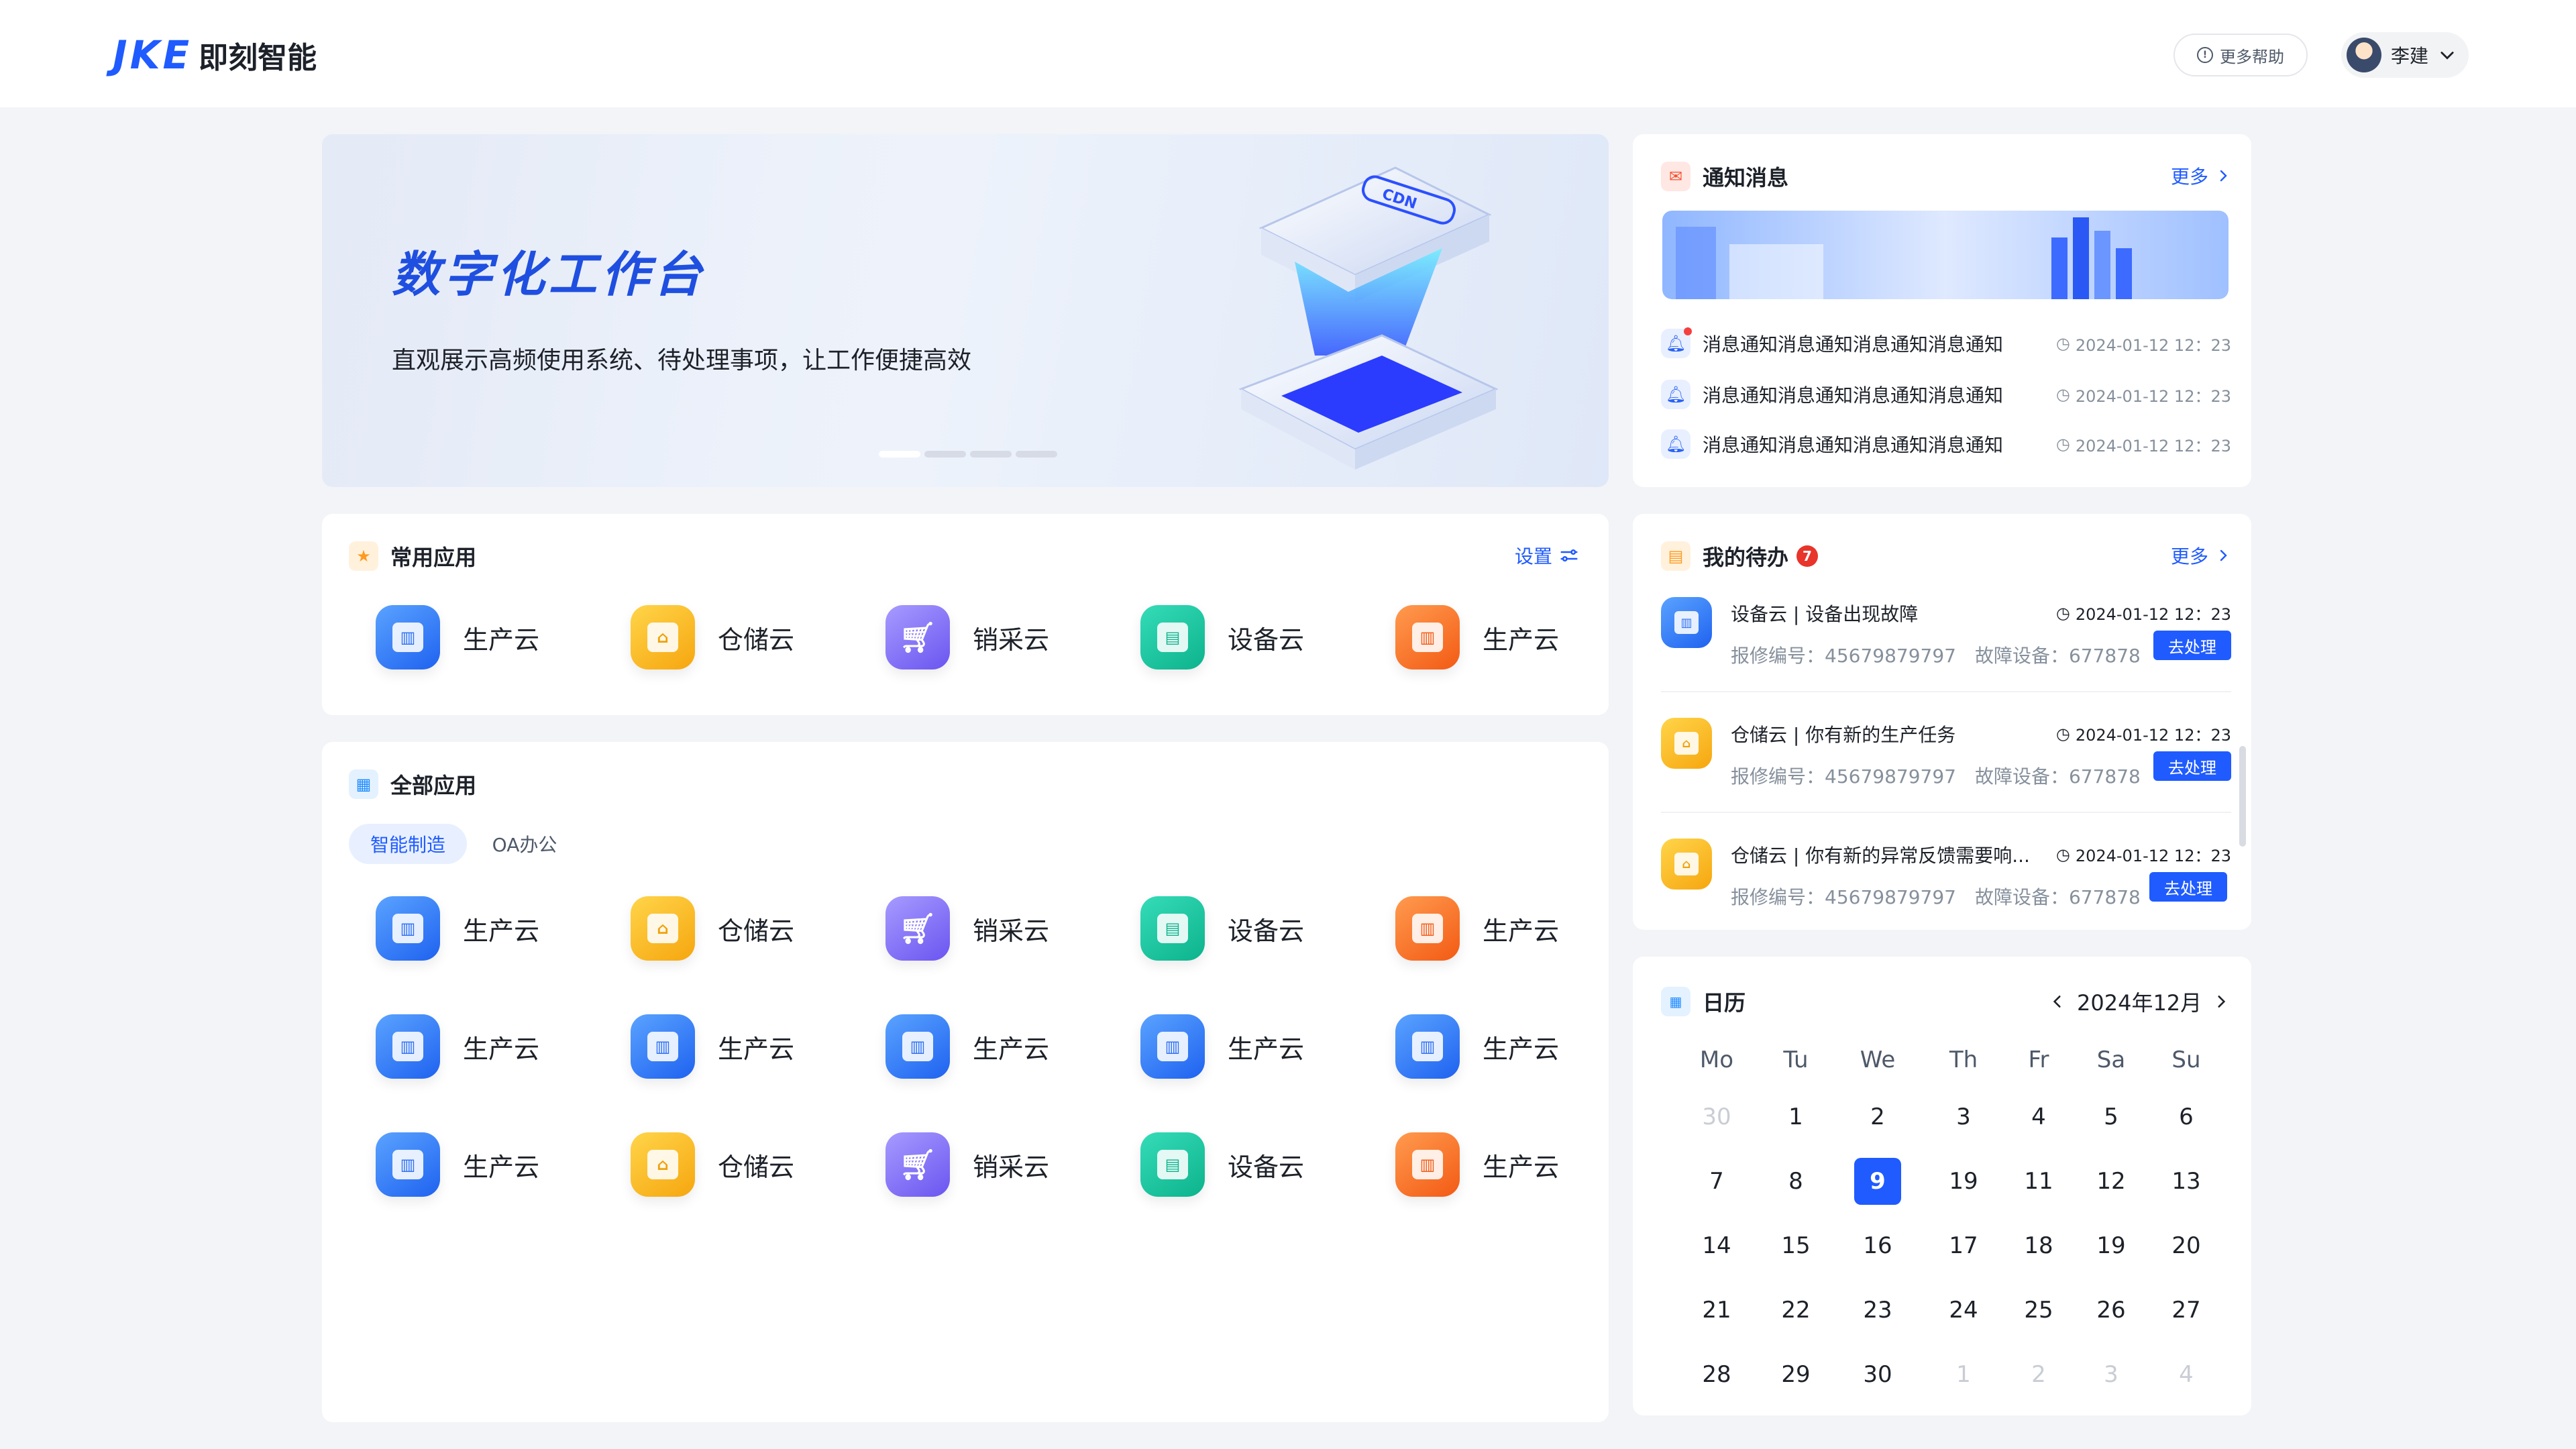 Image resolution: width=2576 pixels, height=1449 pixels. I want to click on chevron-right-icon, so click(2221, 1001).